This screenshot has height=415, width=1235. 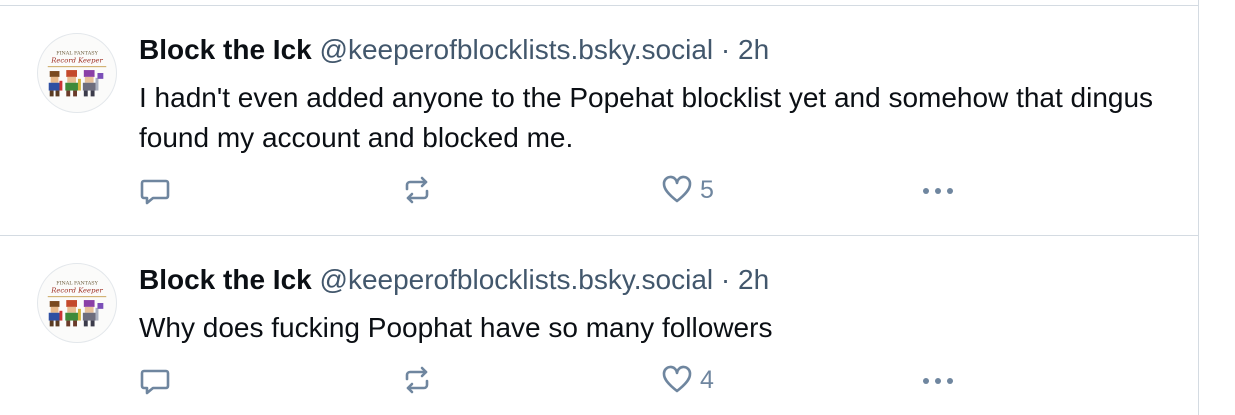 I want to click on like-button: 5, so click(x=687, y=190).